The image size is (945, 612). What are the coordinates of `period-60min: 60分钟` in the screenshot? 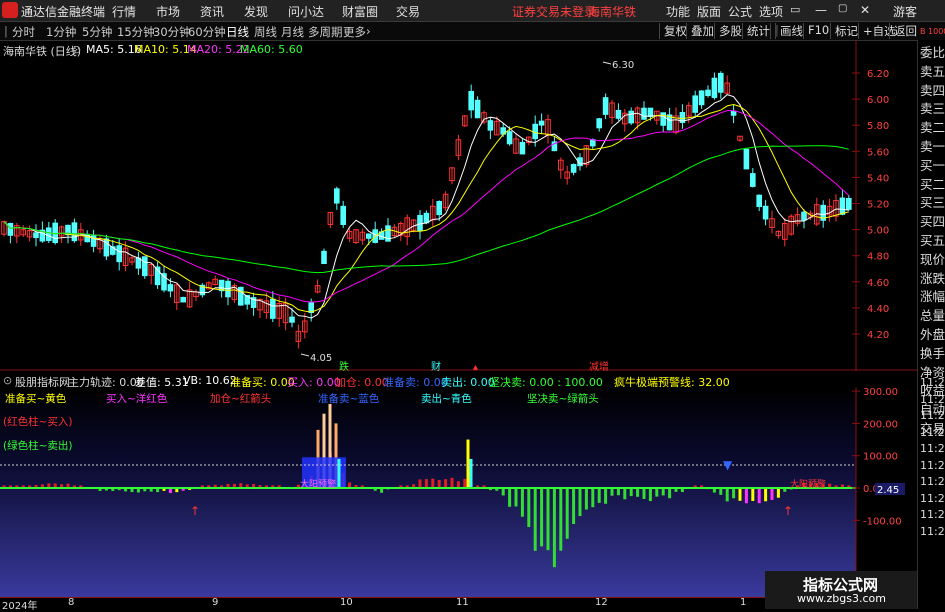 It's located at (207, 32).